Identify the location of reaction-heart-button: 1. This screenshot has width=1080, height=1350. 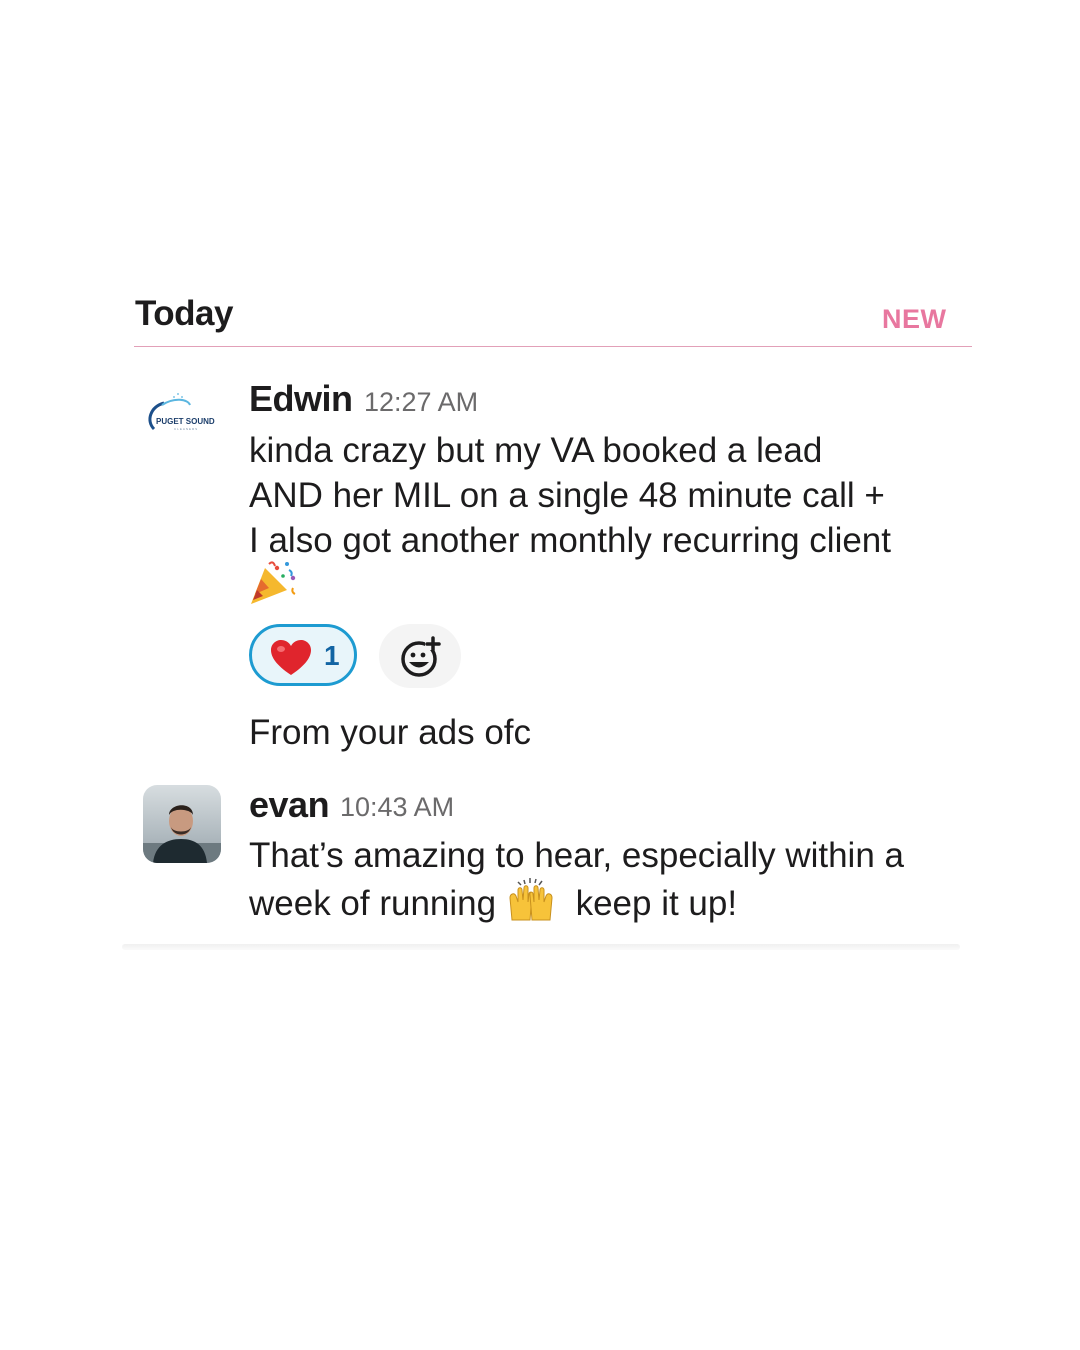
(303, 655).